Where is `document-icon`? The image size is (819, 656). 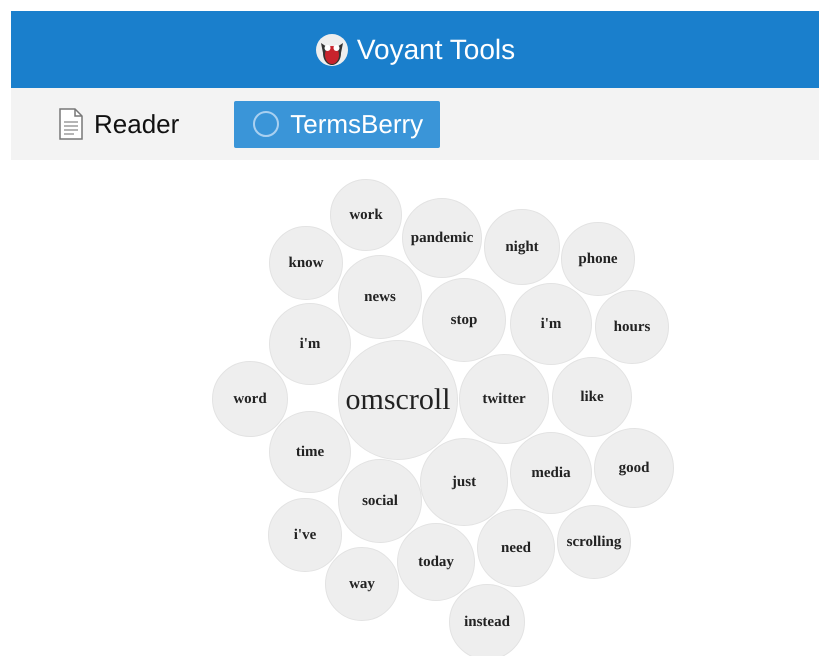 document-icon is located at coordinates (71, 124).